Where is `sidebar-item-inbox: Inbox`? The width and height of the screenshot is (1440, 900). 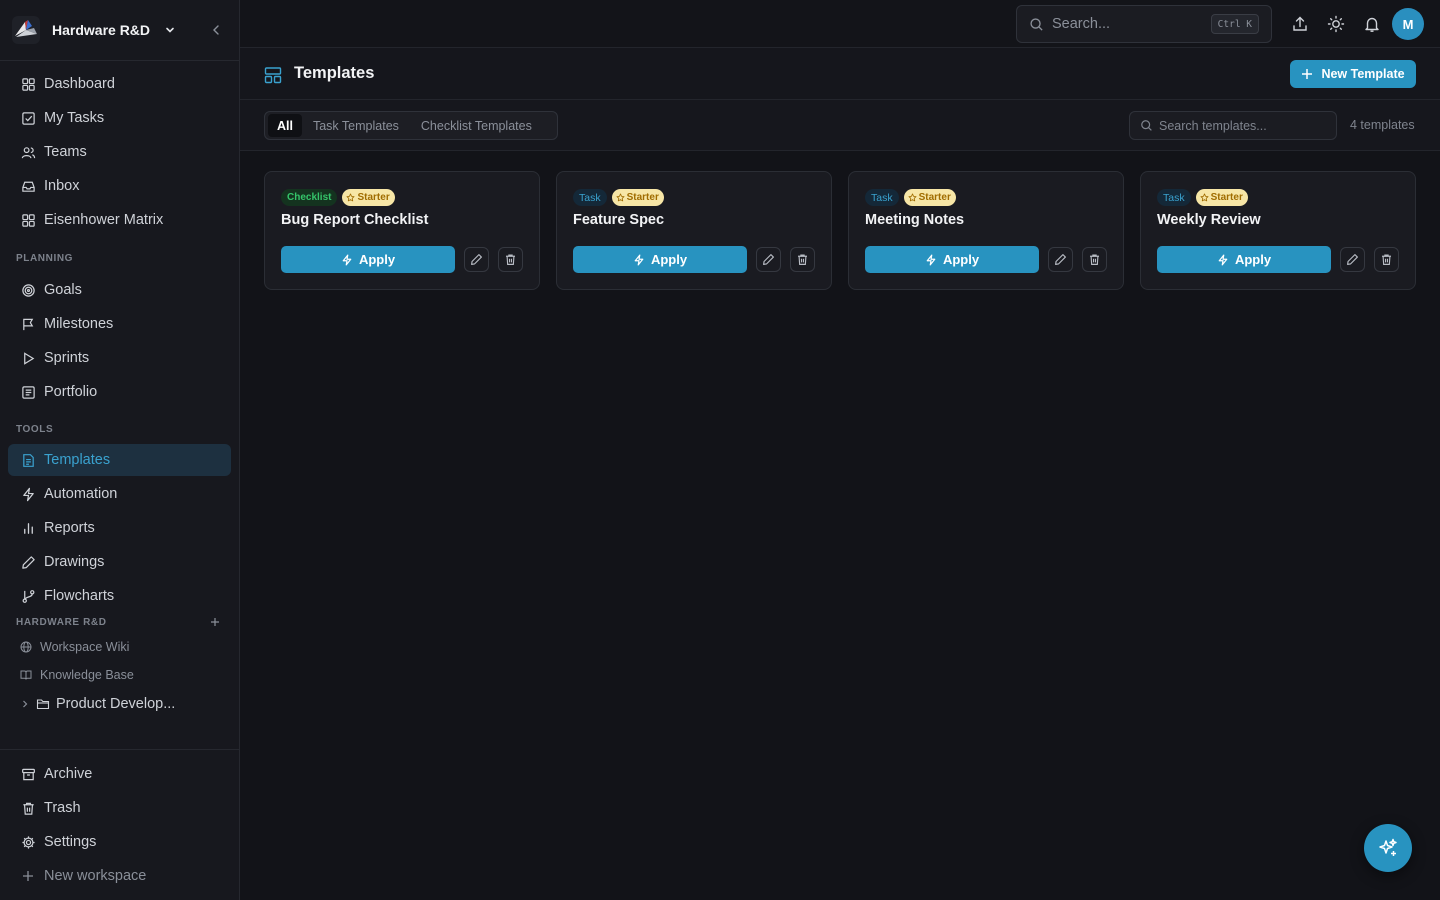
sidebar-item-inbox: Inbox is located at coordinates (119, 186).